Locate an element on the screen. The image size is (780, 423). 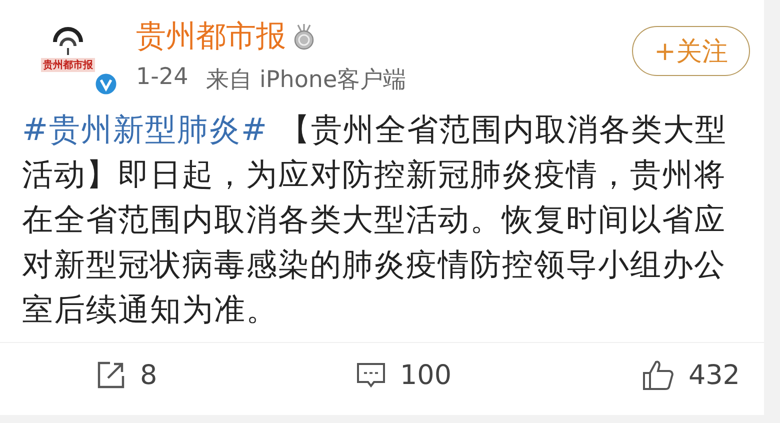
post-time: 1-24 is located at coordinates (162, 78).